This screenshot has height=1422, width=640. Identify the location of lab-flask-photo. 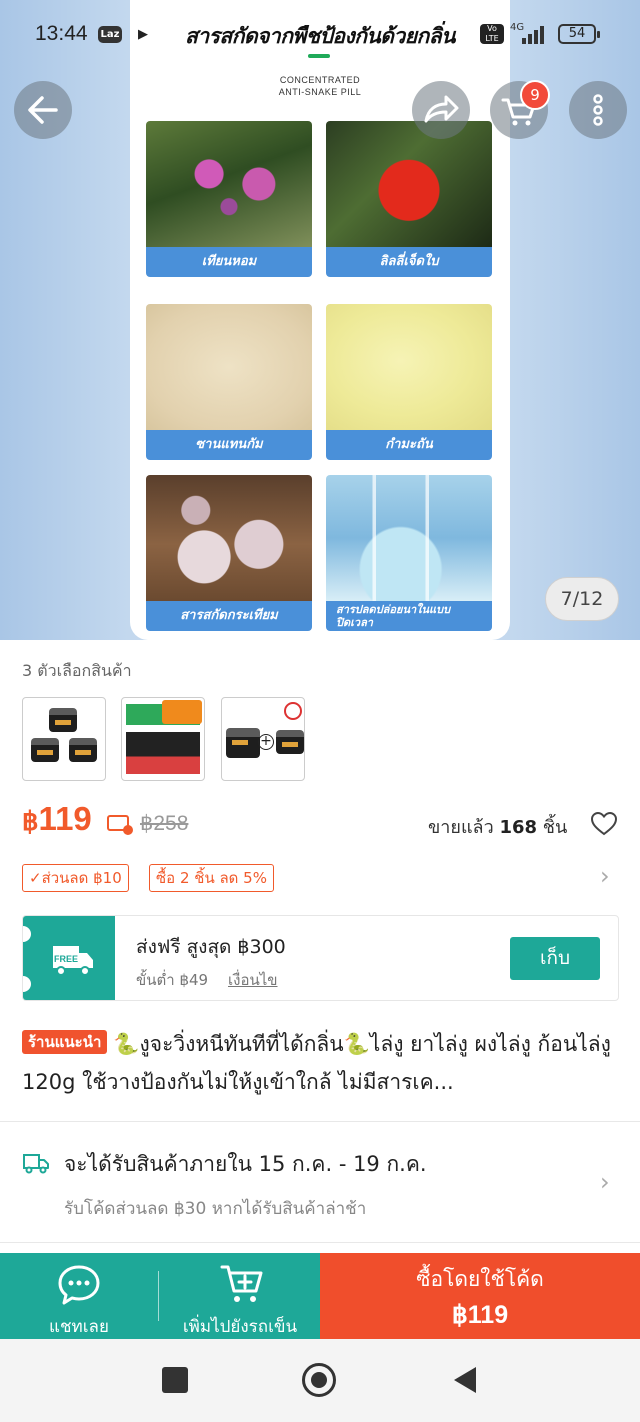
(409, 538).